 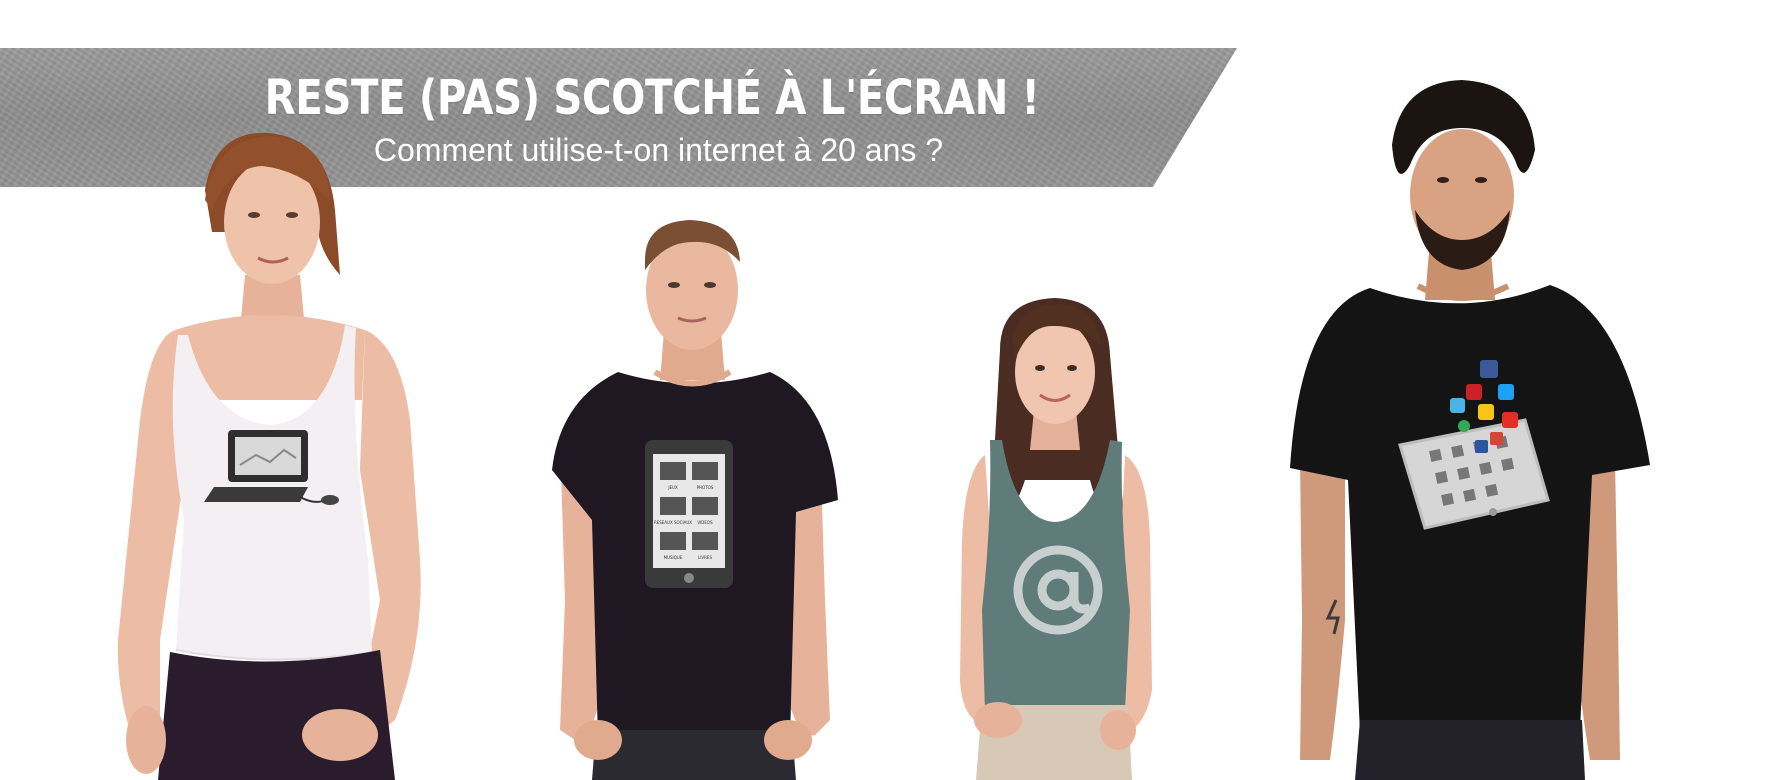 I want to click on app-label-videos: VIDEOS, so click(x=705, y=522).